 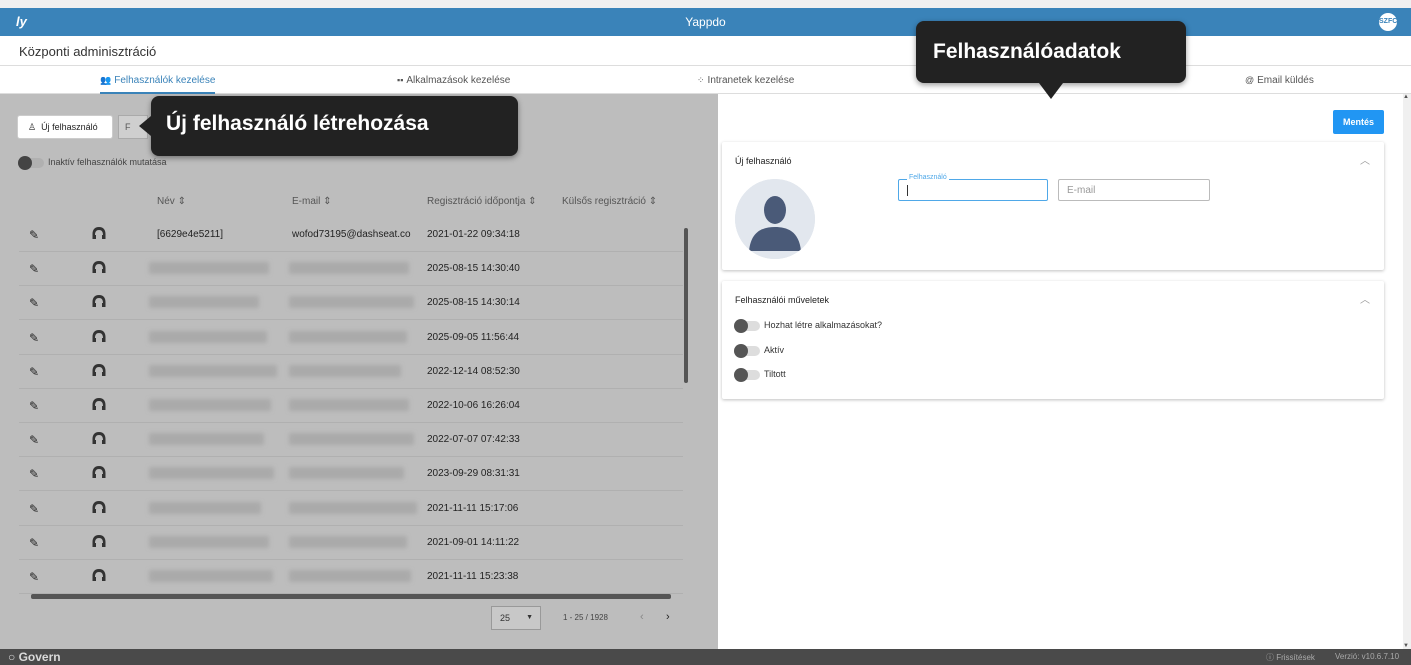 I want to click on new-user-card-title: Új felhasználó, so click(x=763, y=161).